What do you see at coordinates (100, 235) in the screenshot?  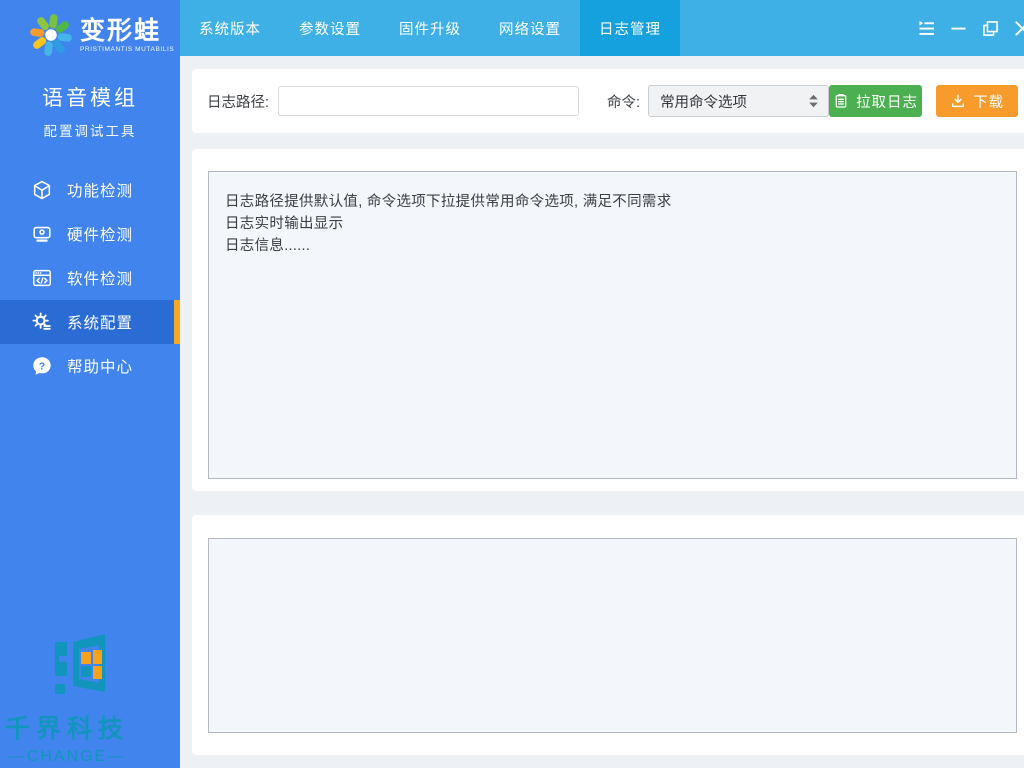 I see `sidebar-item-label: 硬件检测` at bounding box center [100, 235].